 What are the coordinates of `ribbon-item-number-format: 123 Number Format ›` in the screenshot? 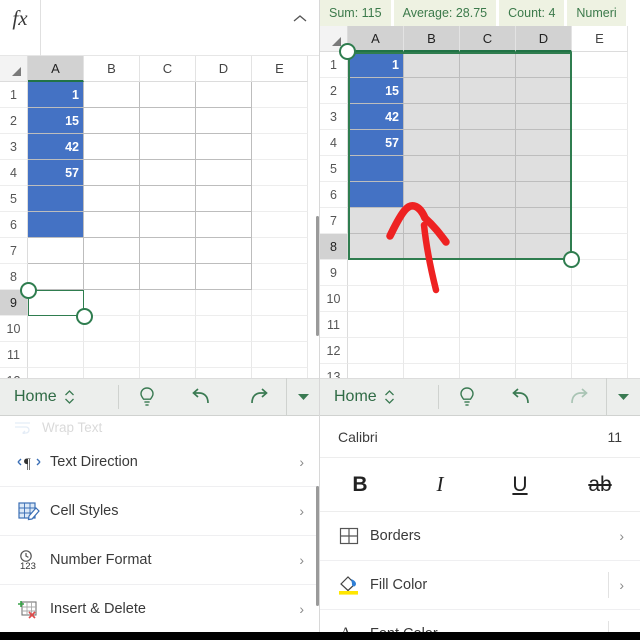 It's located at (160, 560).